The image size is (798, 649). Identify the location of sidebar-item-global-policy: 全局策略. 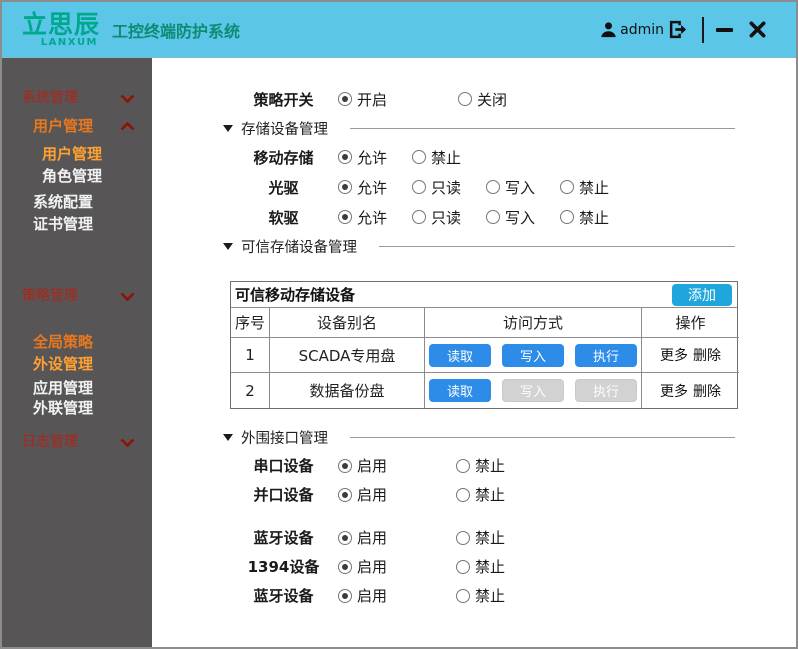
(77, 342).